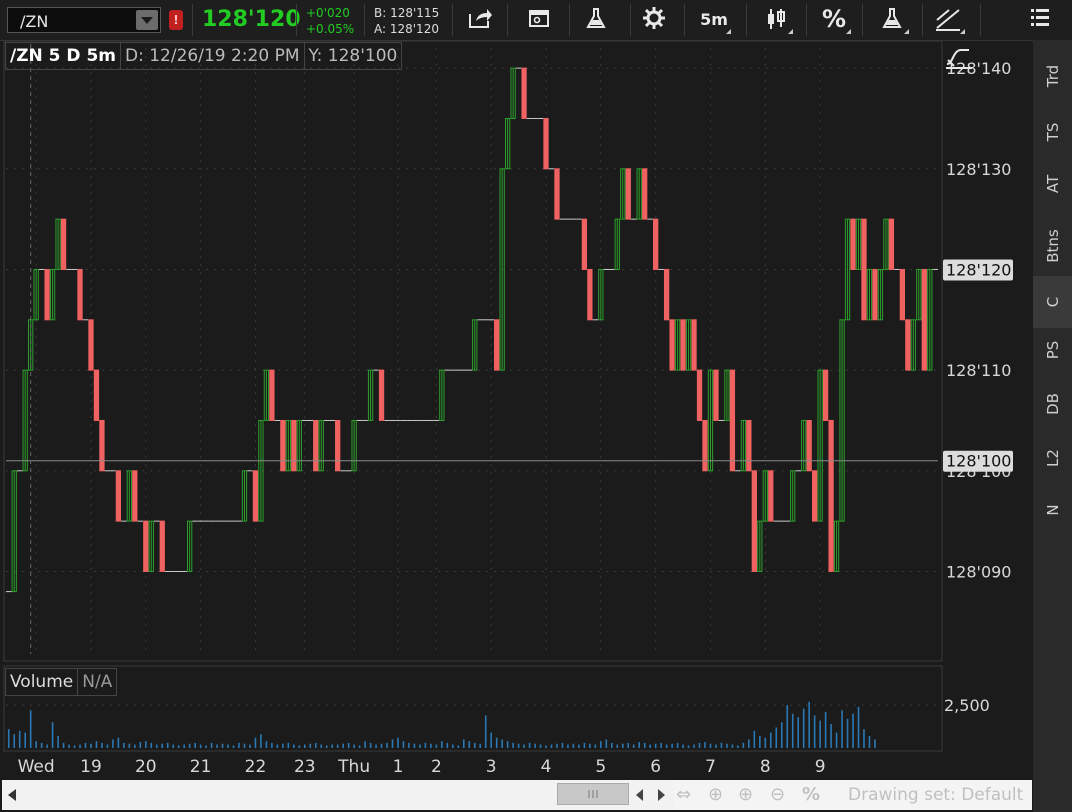 The image size is (1072, 812). Describe the element at coordinates (406, 29) in the screenshot. I see `ask-price: A: 128'120` at that location.